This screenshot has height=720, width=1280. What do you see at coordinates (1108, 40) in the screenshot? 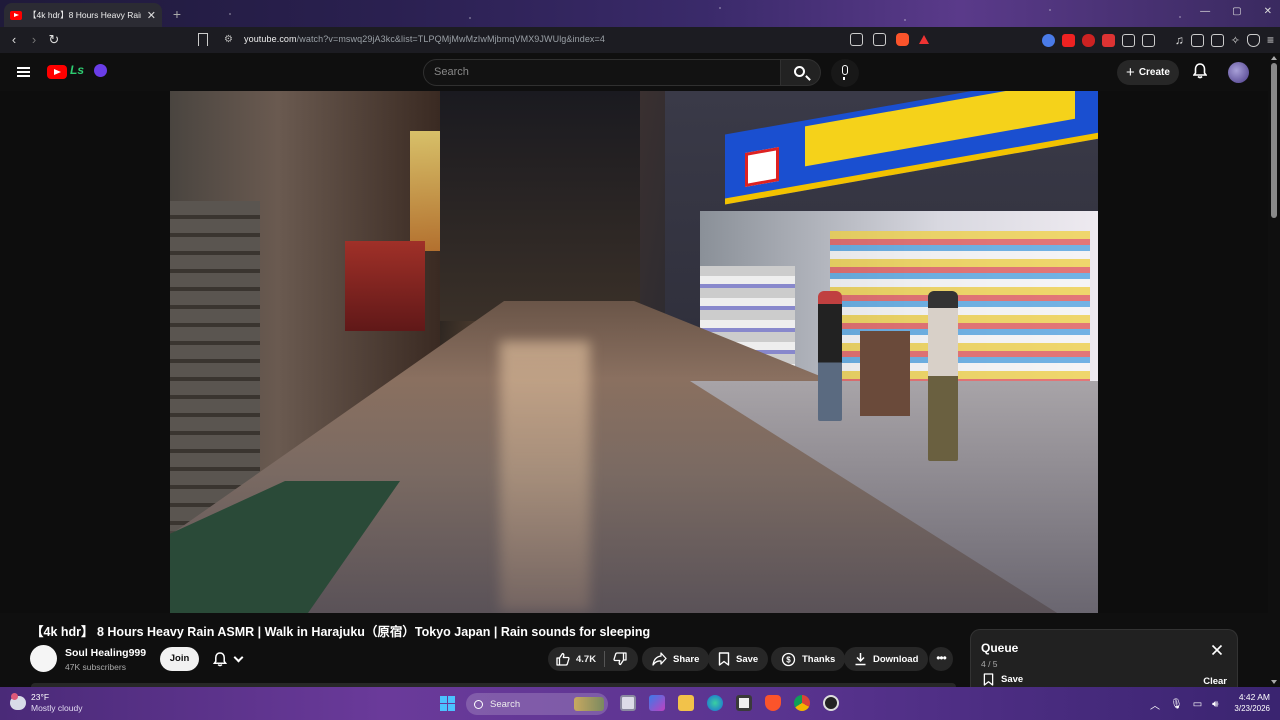
I see `extension-4-icon` at bounding box center [1108, 40].